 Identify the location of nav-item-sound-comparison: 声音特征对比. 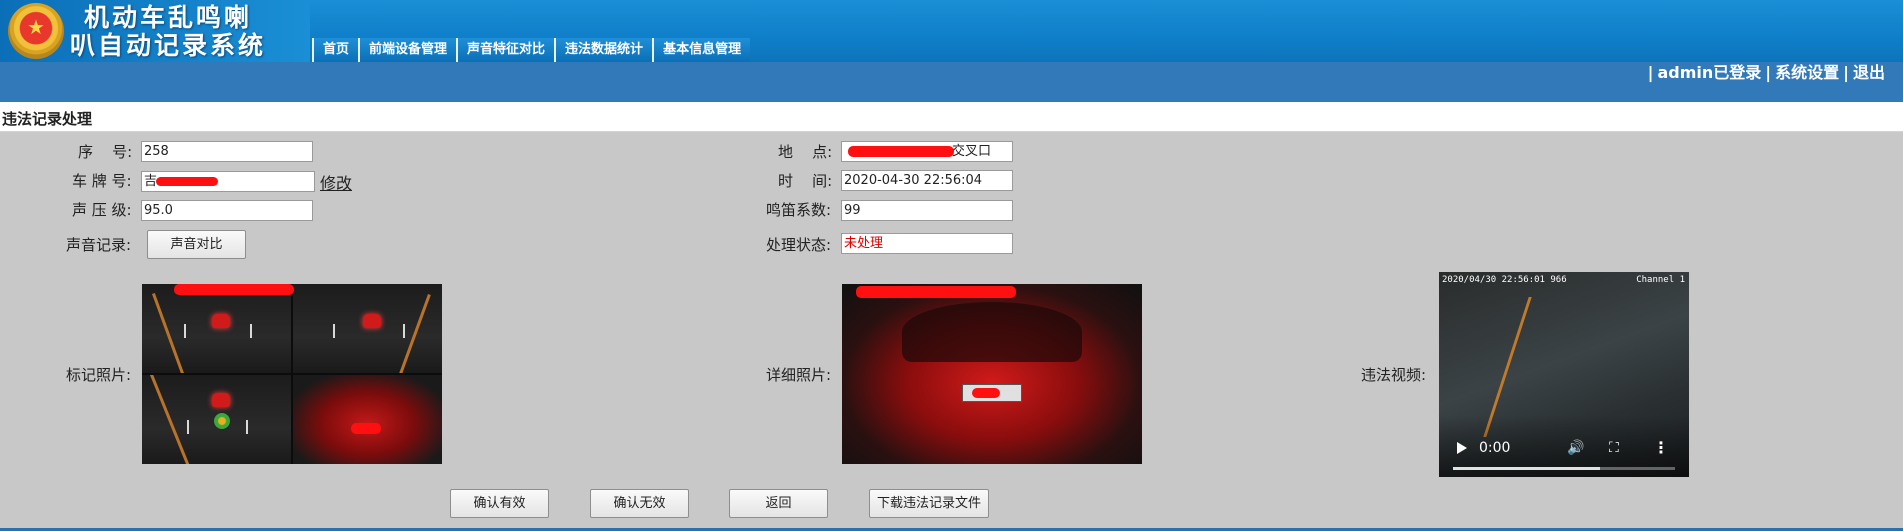
(505, 50).